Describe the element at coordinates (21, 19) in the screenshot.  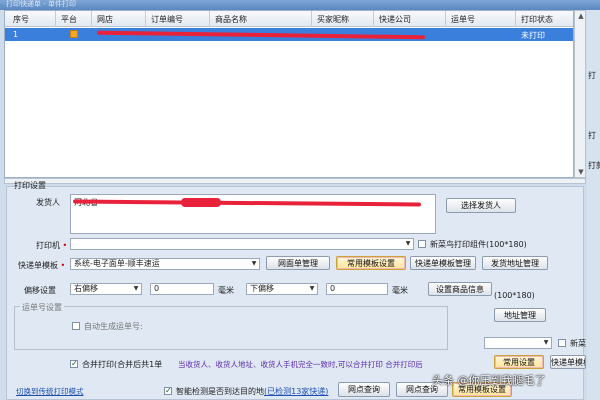
I see `col-index: 序号` at that location.